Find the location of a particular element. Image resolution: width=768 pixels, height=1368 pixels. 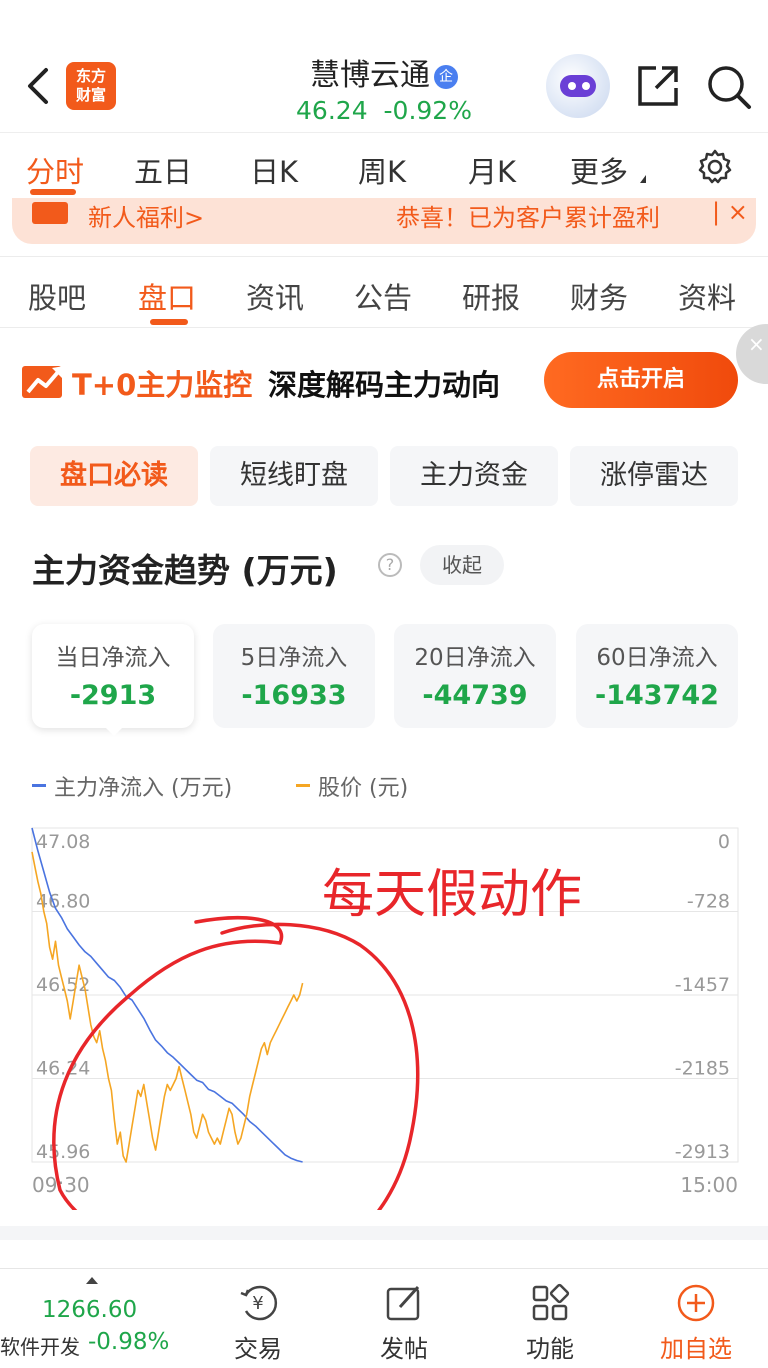

yuan-trade-icon: ¥ is located at coordinates (258, 1303).